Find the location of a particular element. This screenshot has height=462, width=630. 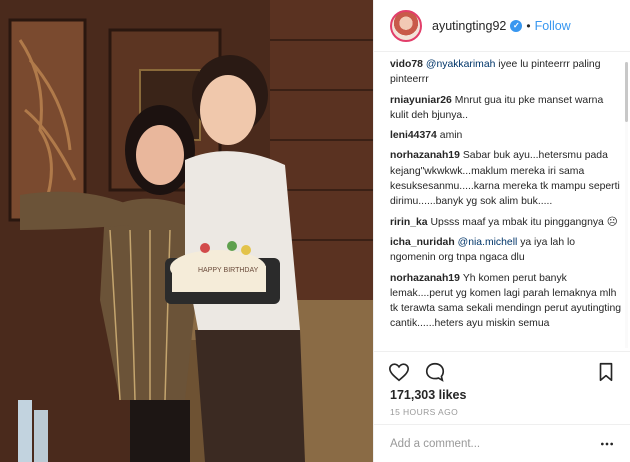

post-timestamp: 15 HOURS AGO is located at coordinates (424, 412).